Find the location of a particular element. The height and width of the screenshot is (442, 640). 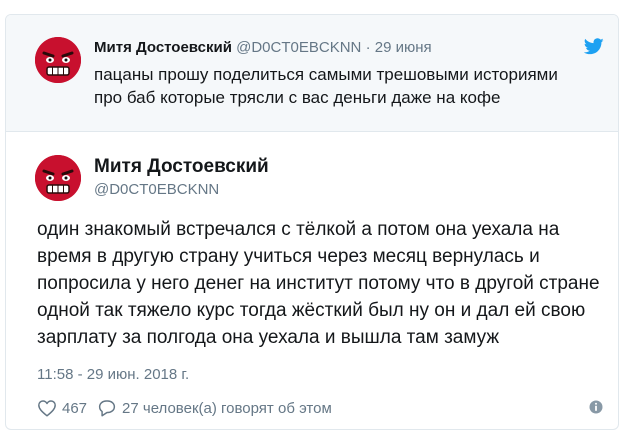

reply-count: 27 человек(а) говорят об этом is located at coordinates (227, 408).